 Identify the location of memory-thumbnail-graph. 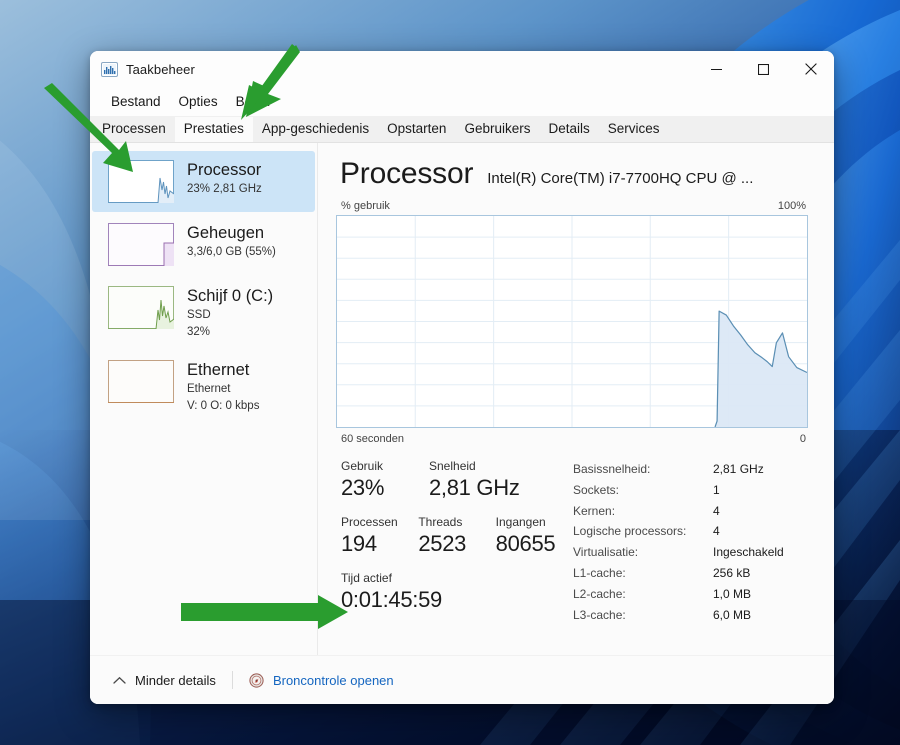
(141, 244).